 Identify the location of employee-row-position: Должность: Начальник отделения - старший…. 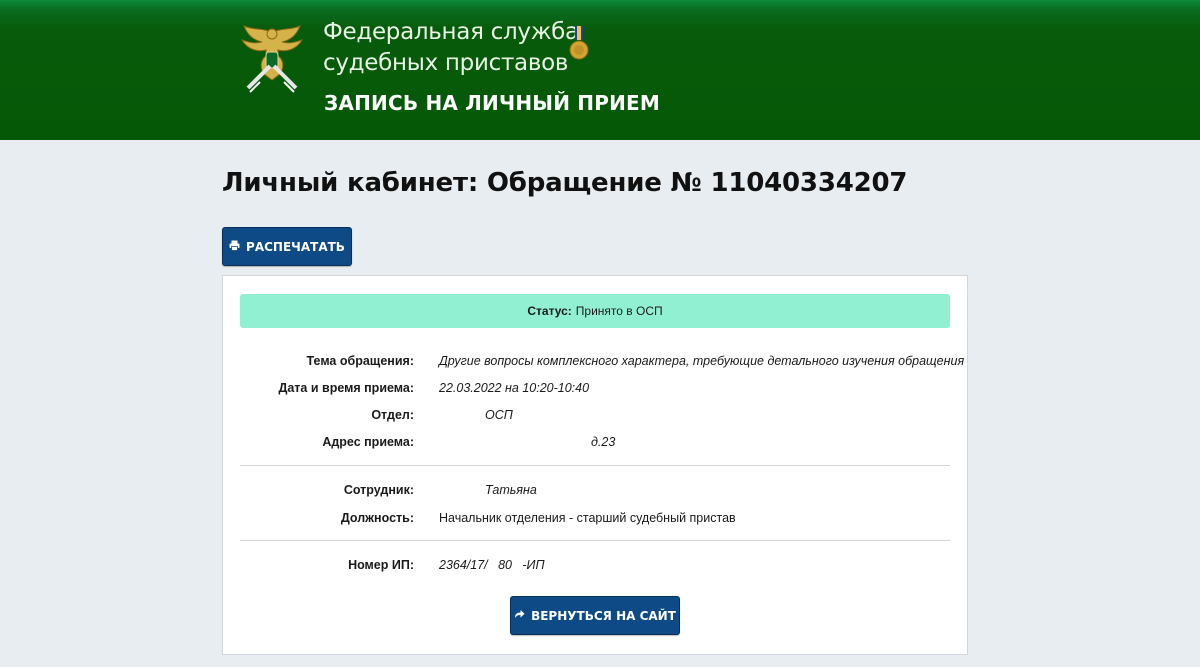
(595, 521).